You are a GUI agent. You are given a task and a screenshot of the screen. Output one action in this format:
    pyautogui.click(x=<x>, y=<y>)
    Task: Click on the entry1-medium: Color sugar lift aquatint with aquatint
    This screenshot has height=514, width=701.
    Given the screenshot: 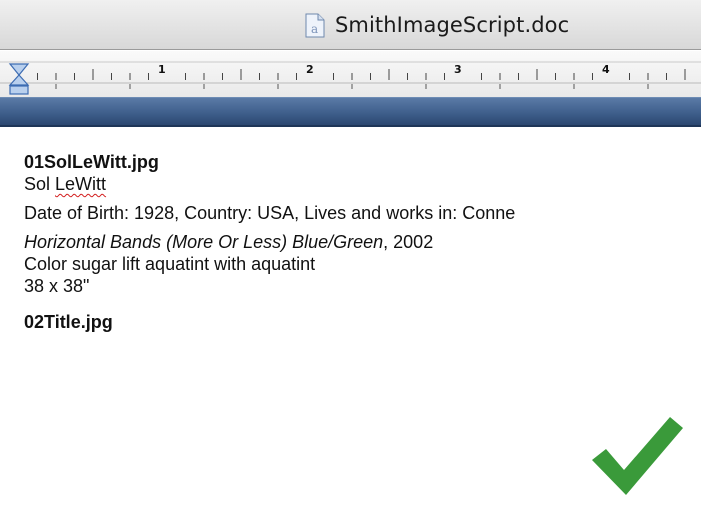 What is the action you would take?
    pyautogui.click(x=170, y=264)
    